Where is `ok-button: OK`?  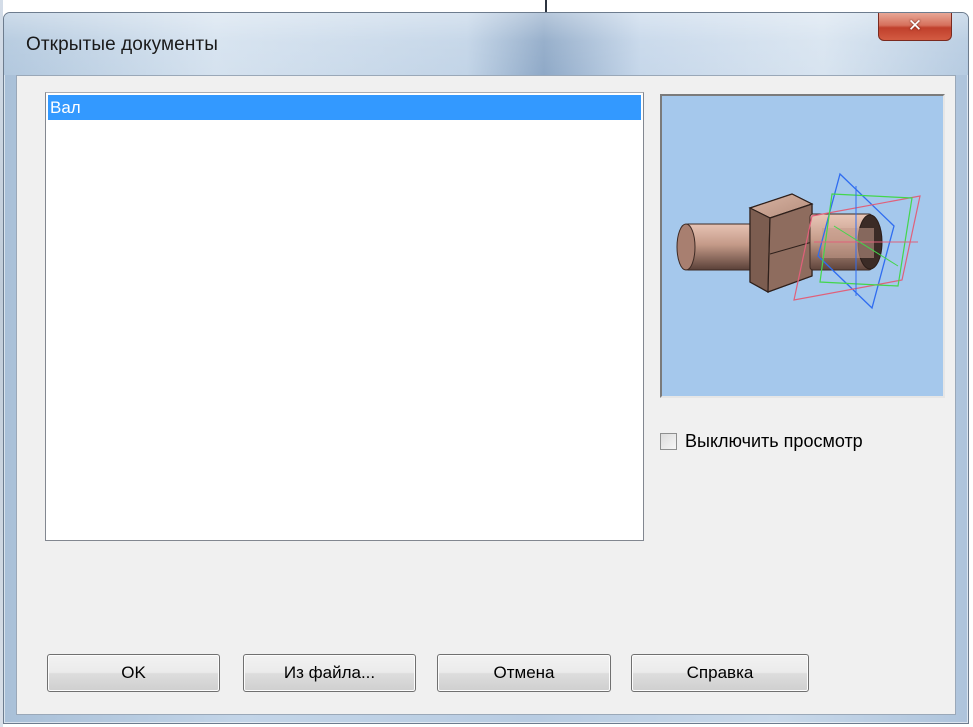 ok-button: OK is located at coordinates (133, 673).